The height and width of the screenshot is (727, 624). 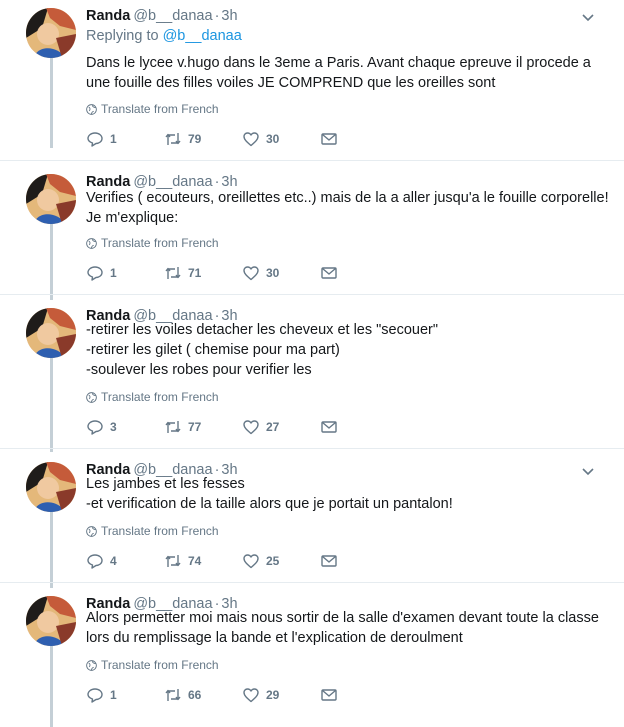 I want to click on retweet-button: 71, so click(x=203, y=273).